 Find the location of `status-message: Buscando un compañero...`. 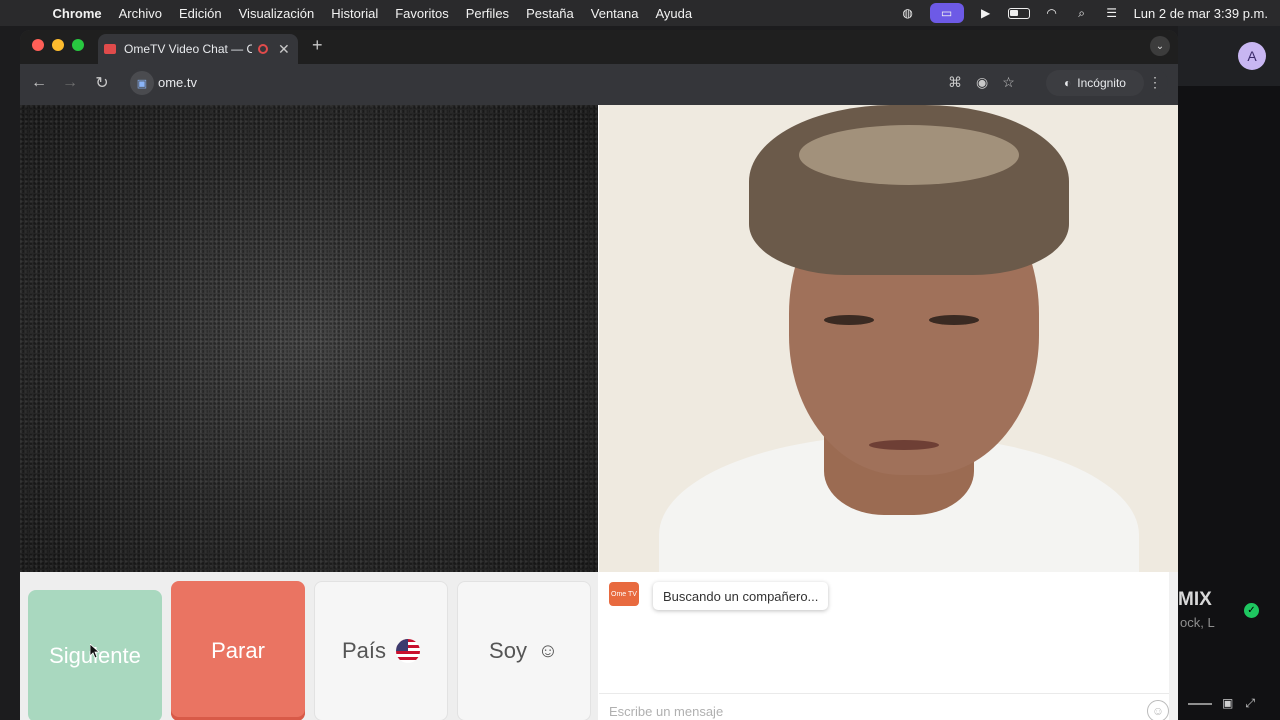

status-message: Buscando un compañero... is located at coordinates (741, 596).